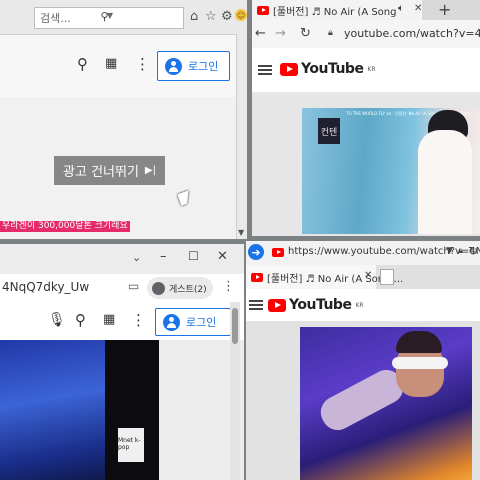  I want to click on address-bar: ← → ↻ 🔒︎ youtube.com/watch?v=4Nq, so click(366, 34).